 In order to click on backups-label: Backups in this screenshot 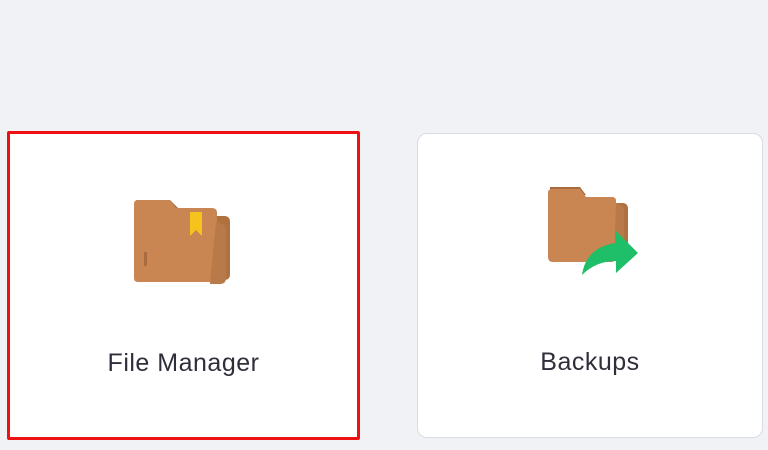, I will do `click(590, 362)`.